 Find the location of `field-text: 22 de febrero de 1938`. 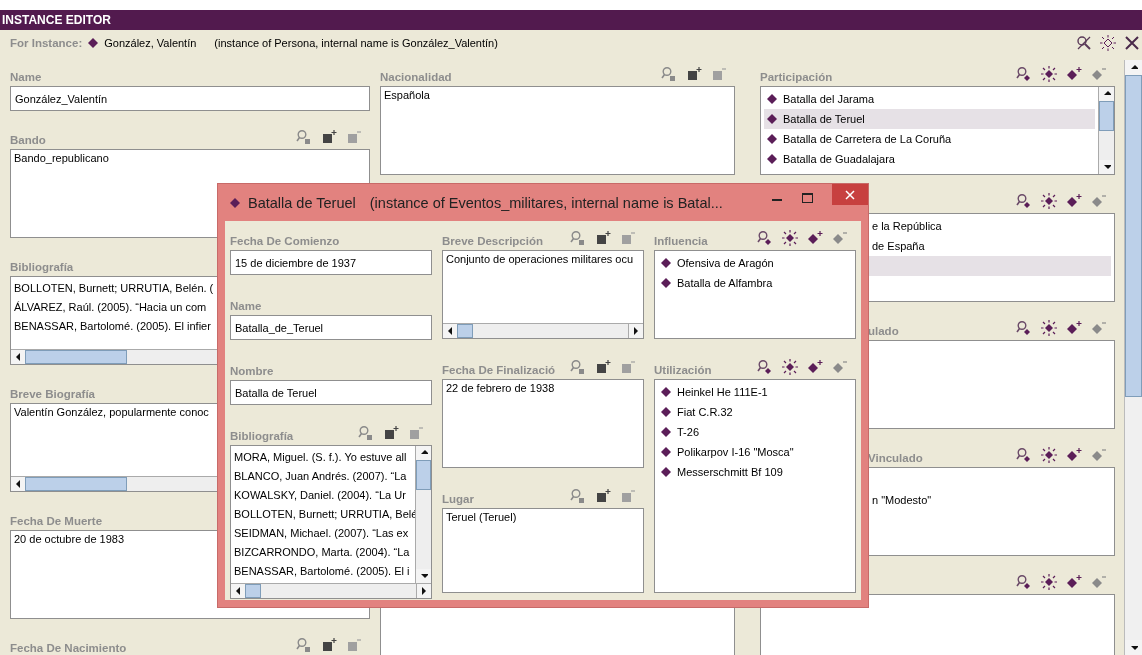

field-text: 22 de febrero de 1938 is located at coordinates (500, 388).